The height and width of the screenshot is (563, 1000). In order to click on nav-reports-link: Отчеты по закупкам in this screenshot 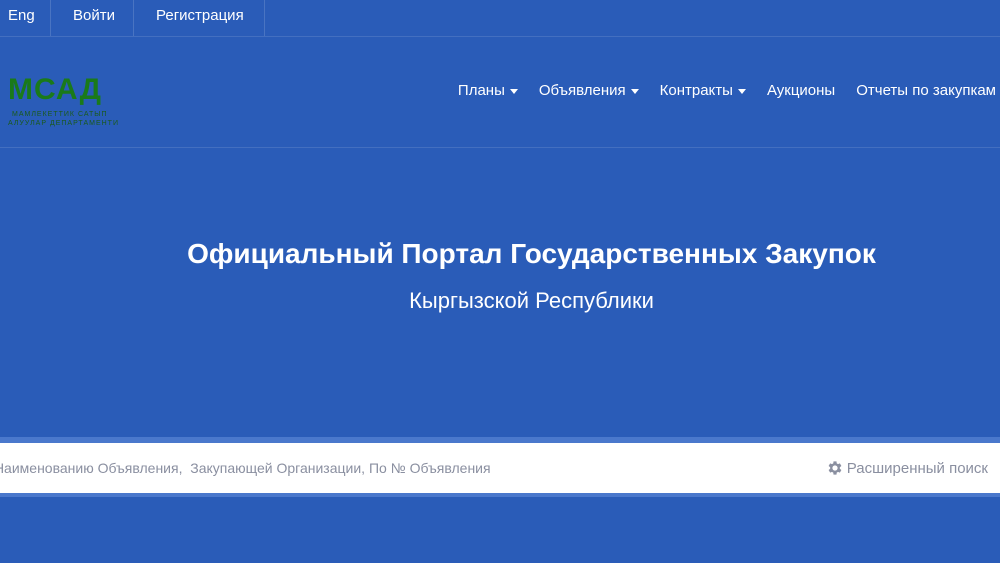, I will do `click(926, 90)`.